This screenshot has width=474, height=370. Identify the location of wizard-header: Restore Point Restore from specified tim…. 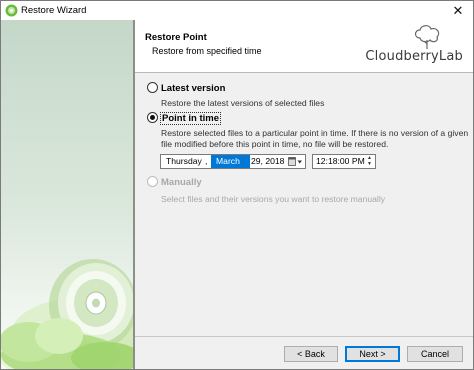
(304, 46).